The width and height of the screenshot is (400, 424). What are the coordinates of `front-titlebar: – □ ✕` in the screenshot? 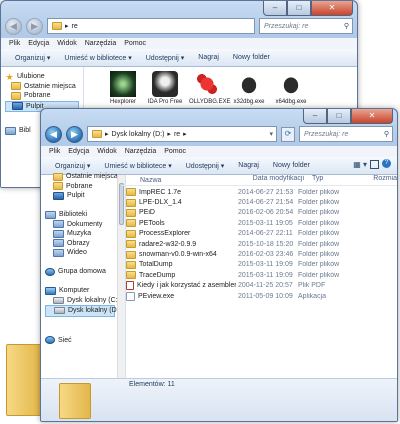 It's located at (219, 117).